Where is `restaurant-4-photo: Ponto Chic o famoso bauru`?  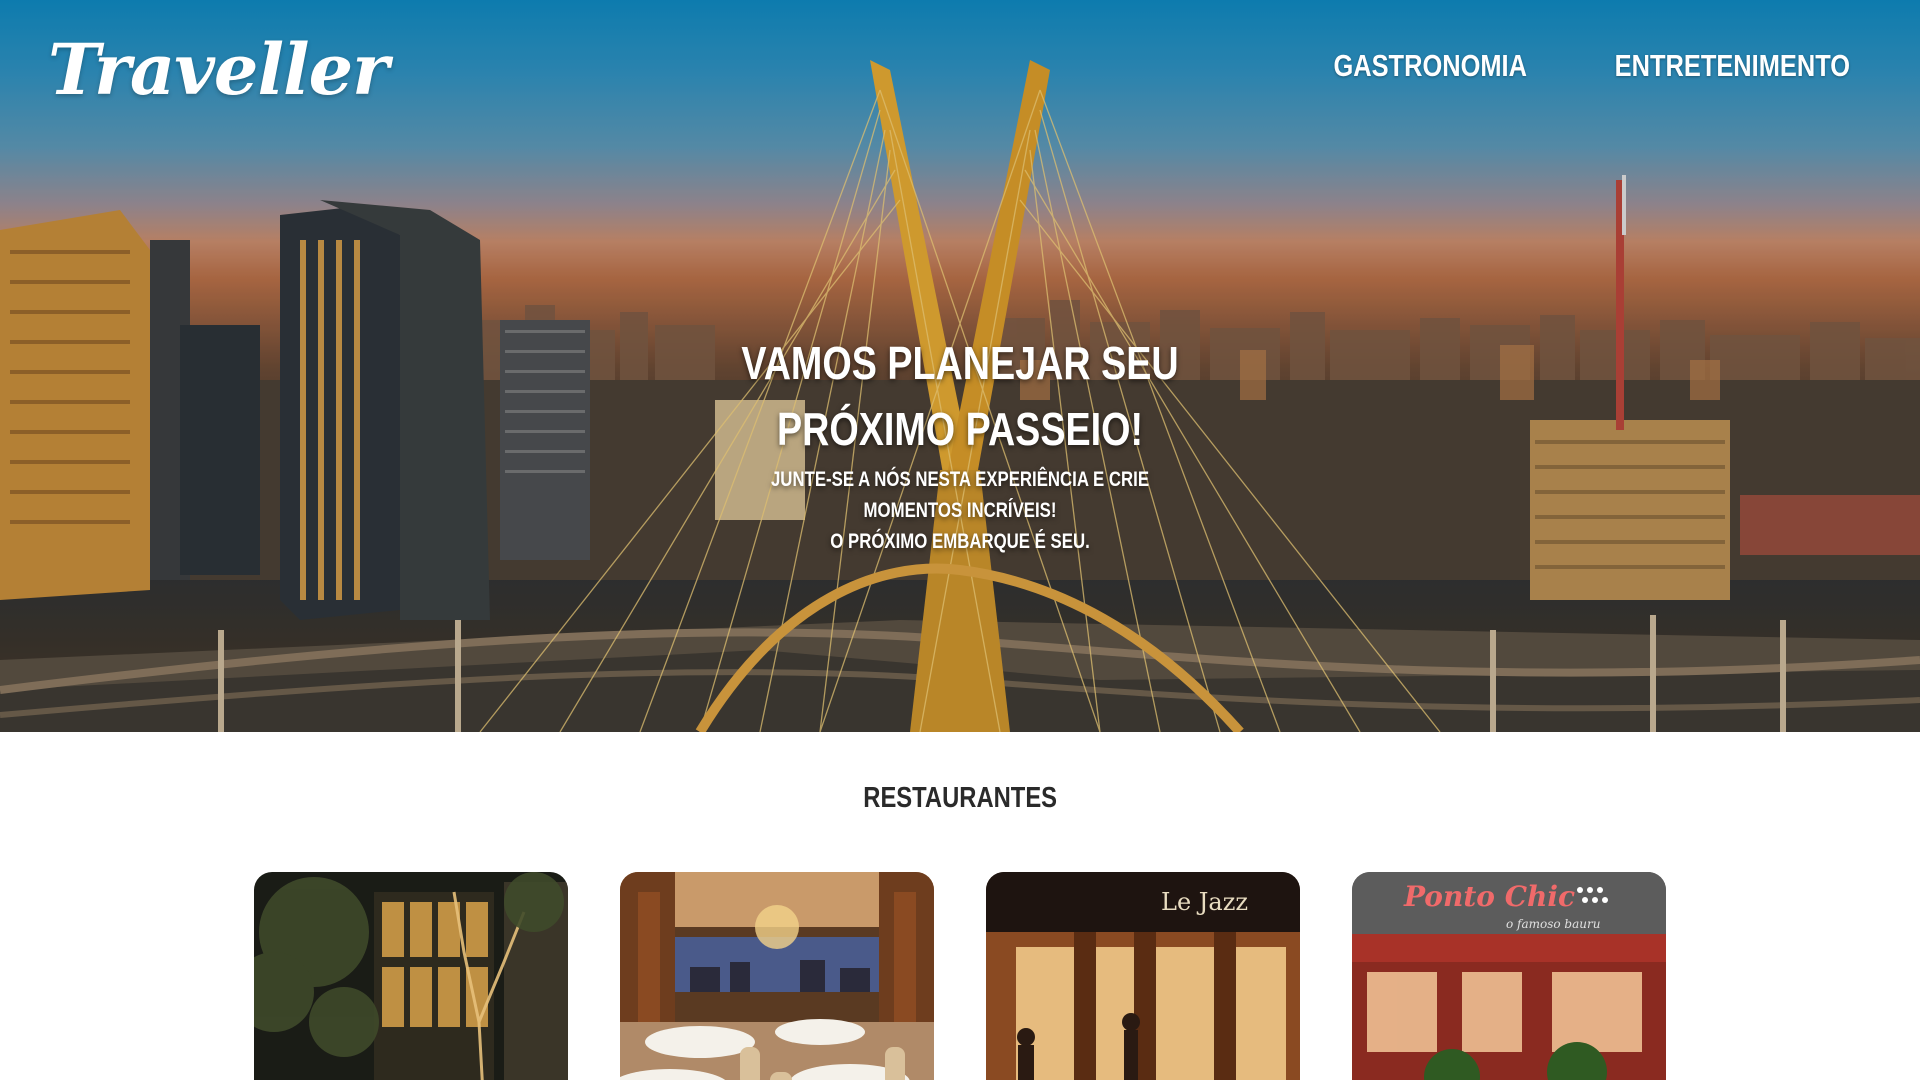
restaurant-4-photo: Ponto Chic o famoso bauru is located at coordinates (1509, 976).